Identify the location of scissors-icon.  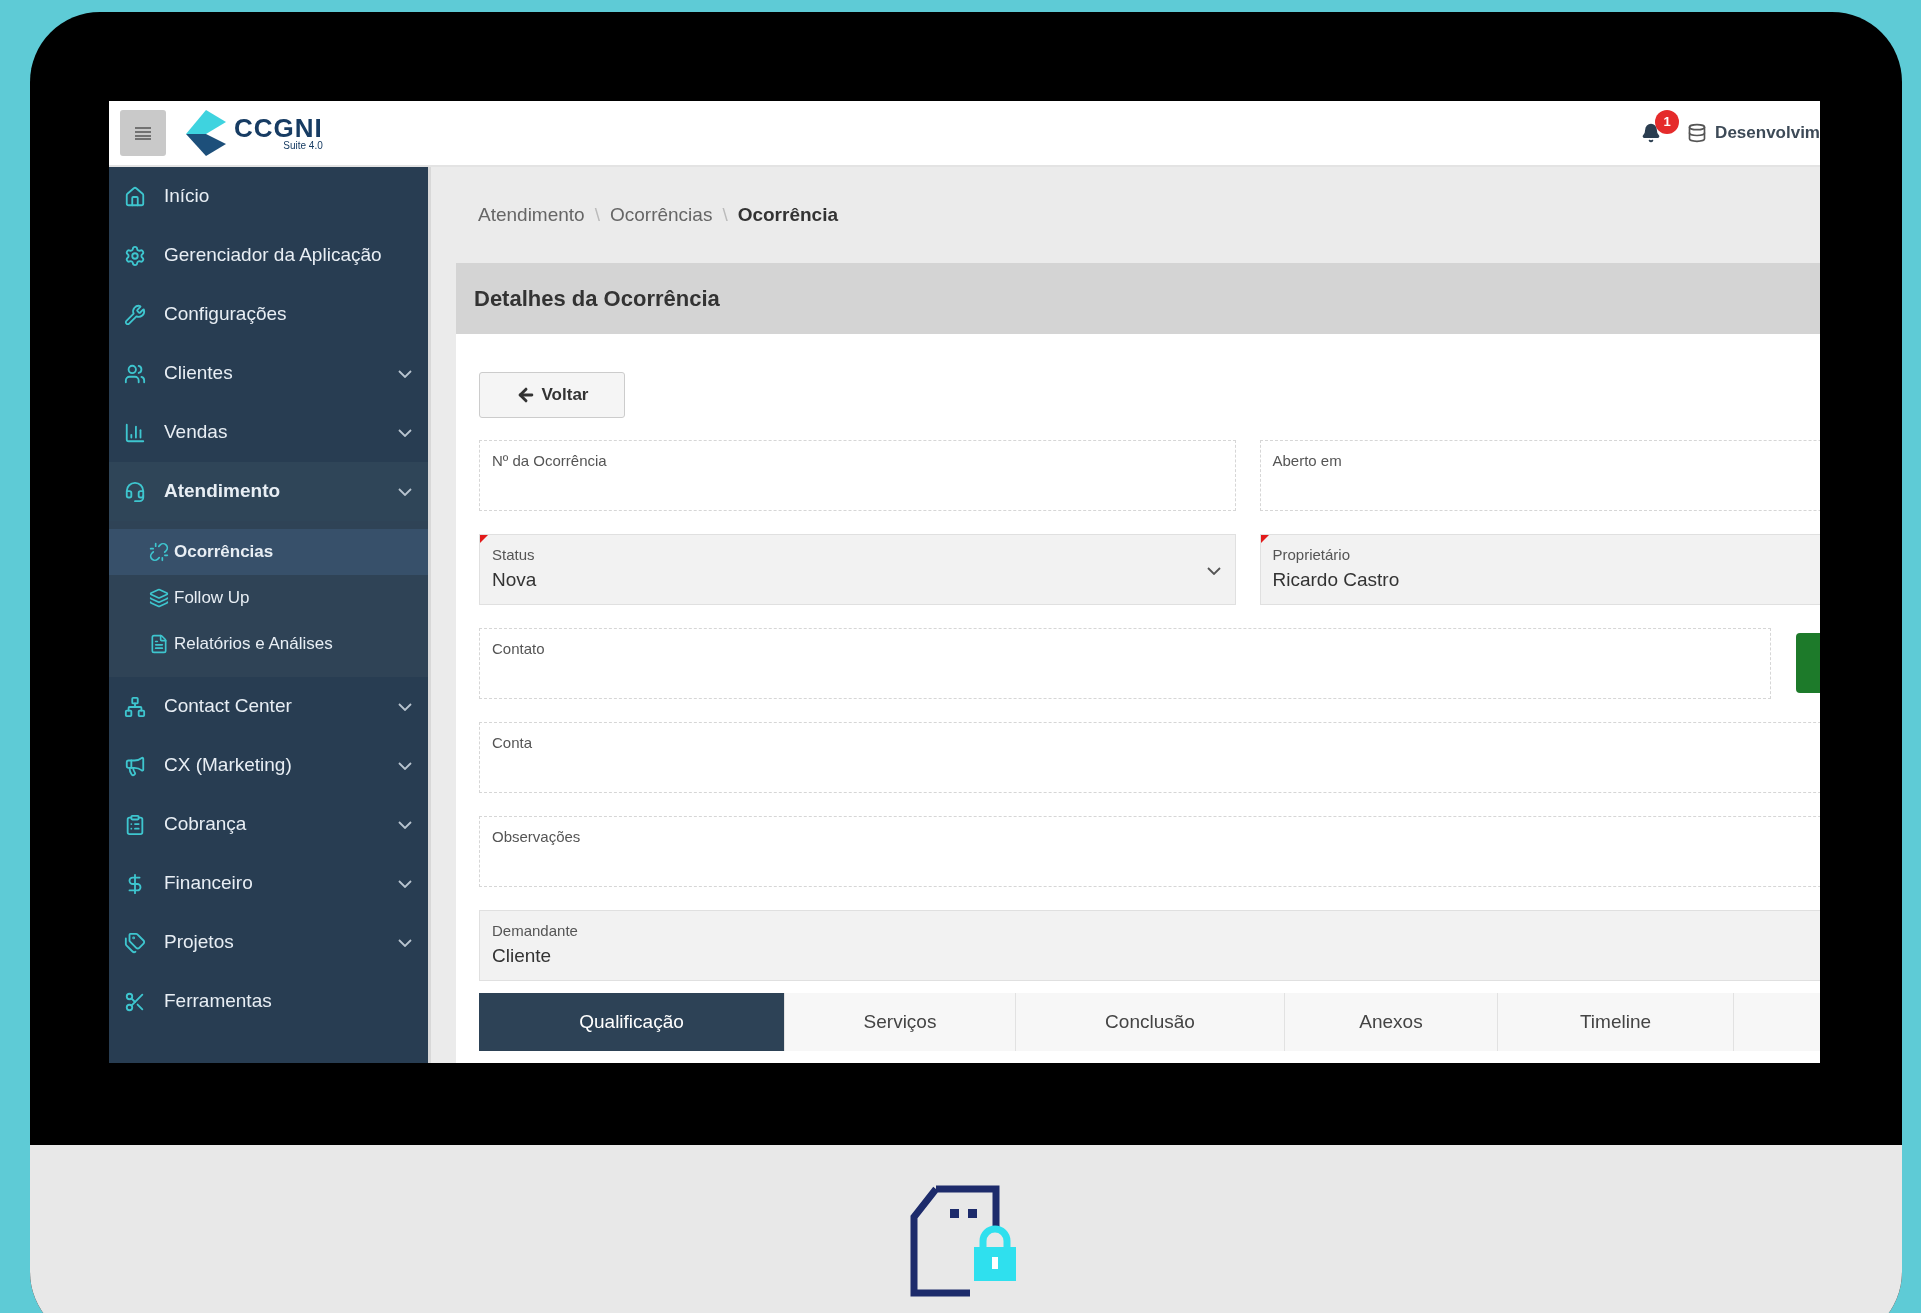
(135, 1001).